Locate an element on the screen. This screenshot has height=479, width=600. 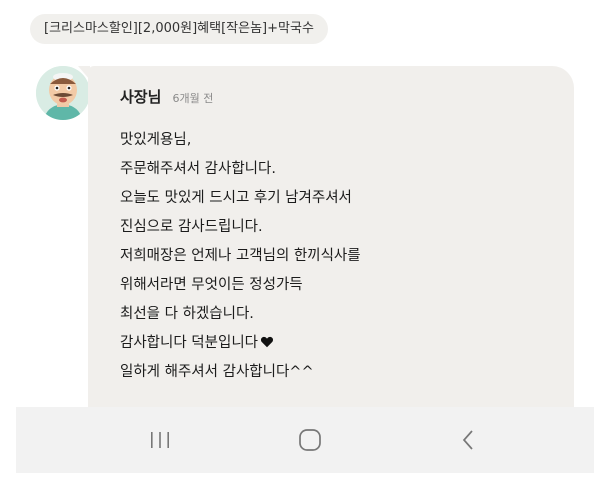
system-nav-bar is located at coordinates (305, 440).